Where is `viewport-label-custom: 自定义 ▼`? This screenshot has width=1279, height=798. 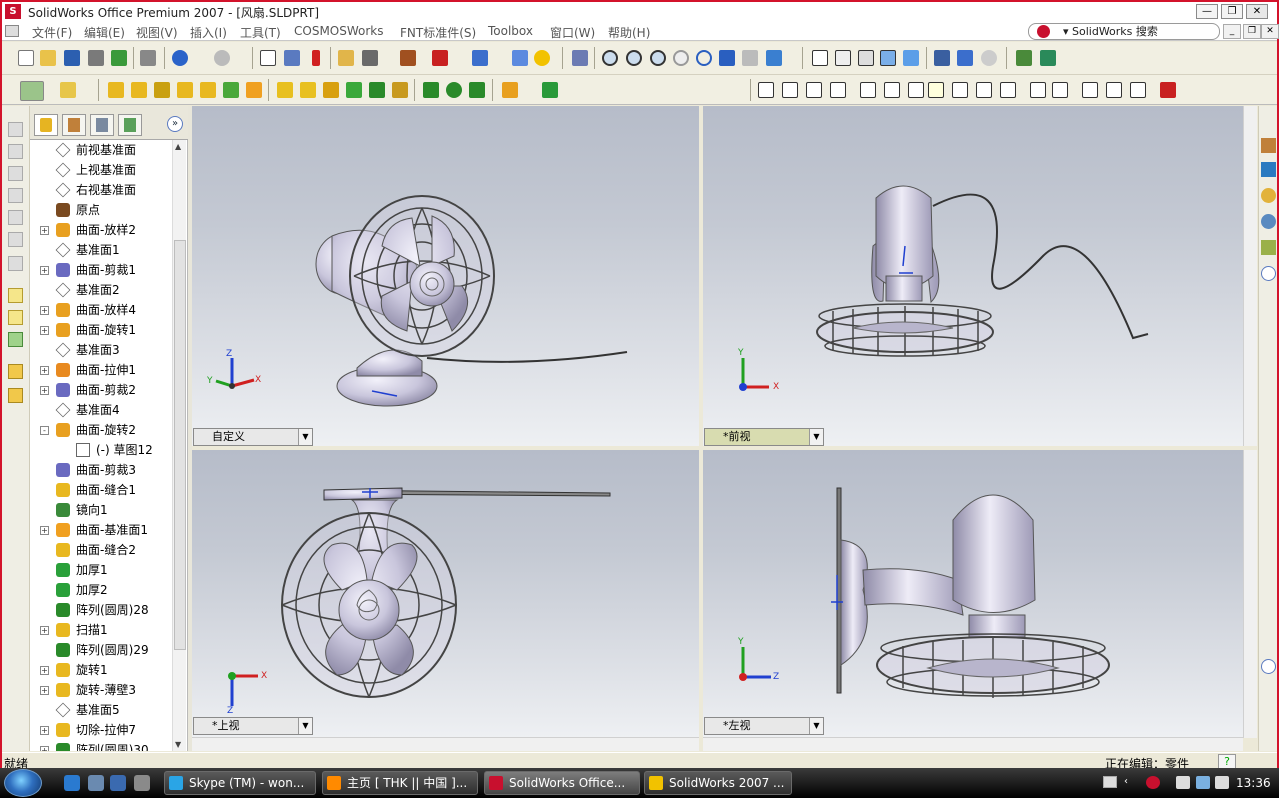 viewport-label-custom: 自定义 ▼ is located at coordinates (253, 437).